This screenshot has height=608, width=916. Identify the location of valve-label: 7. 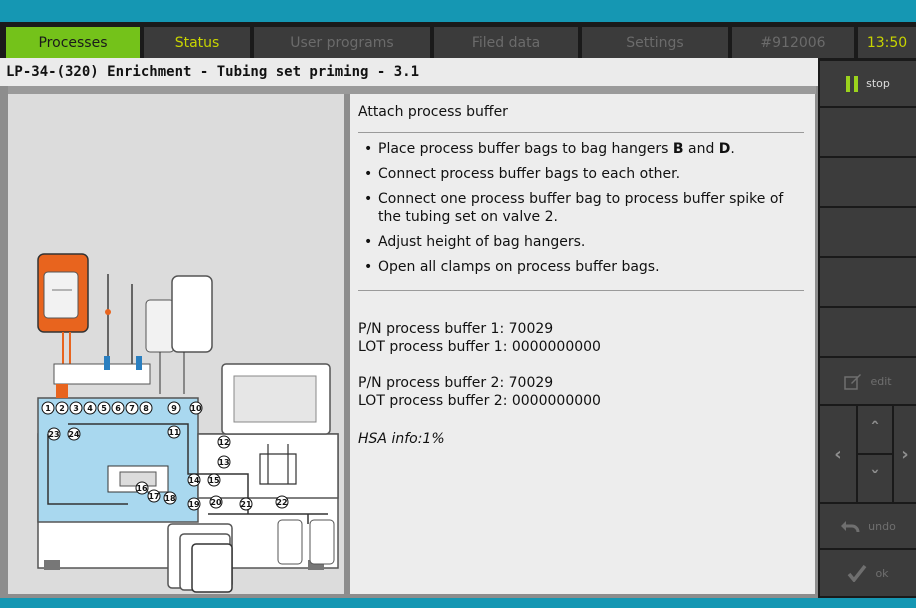
(132, 408).